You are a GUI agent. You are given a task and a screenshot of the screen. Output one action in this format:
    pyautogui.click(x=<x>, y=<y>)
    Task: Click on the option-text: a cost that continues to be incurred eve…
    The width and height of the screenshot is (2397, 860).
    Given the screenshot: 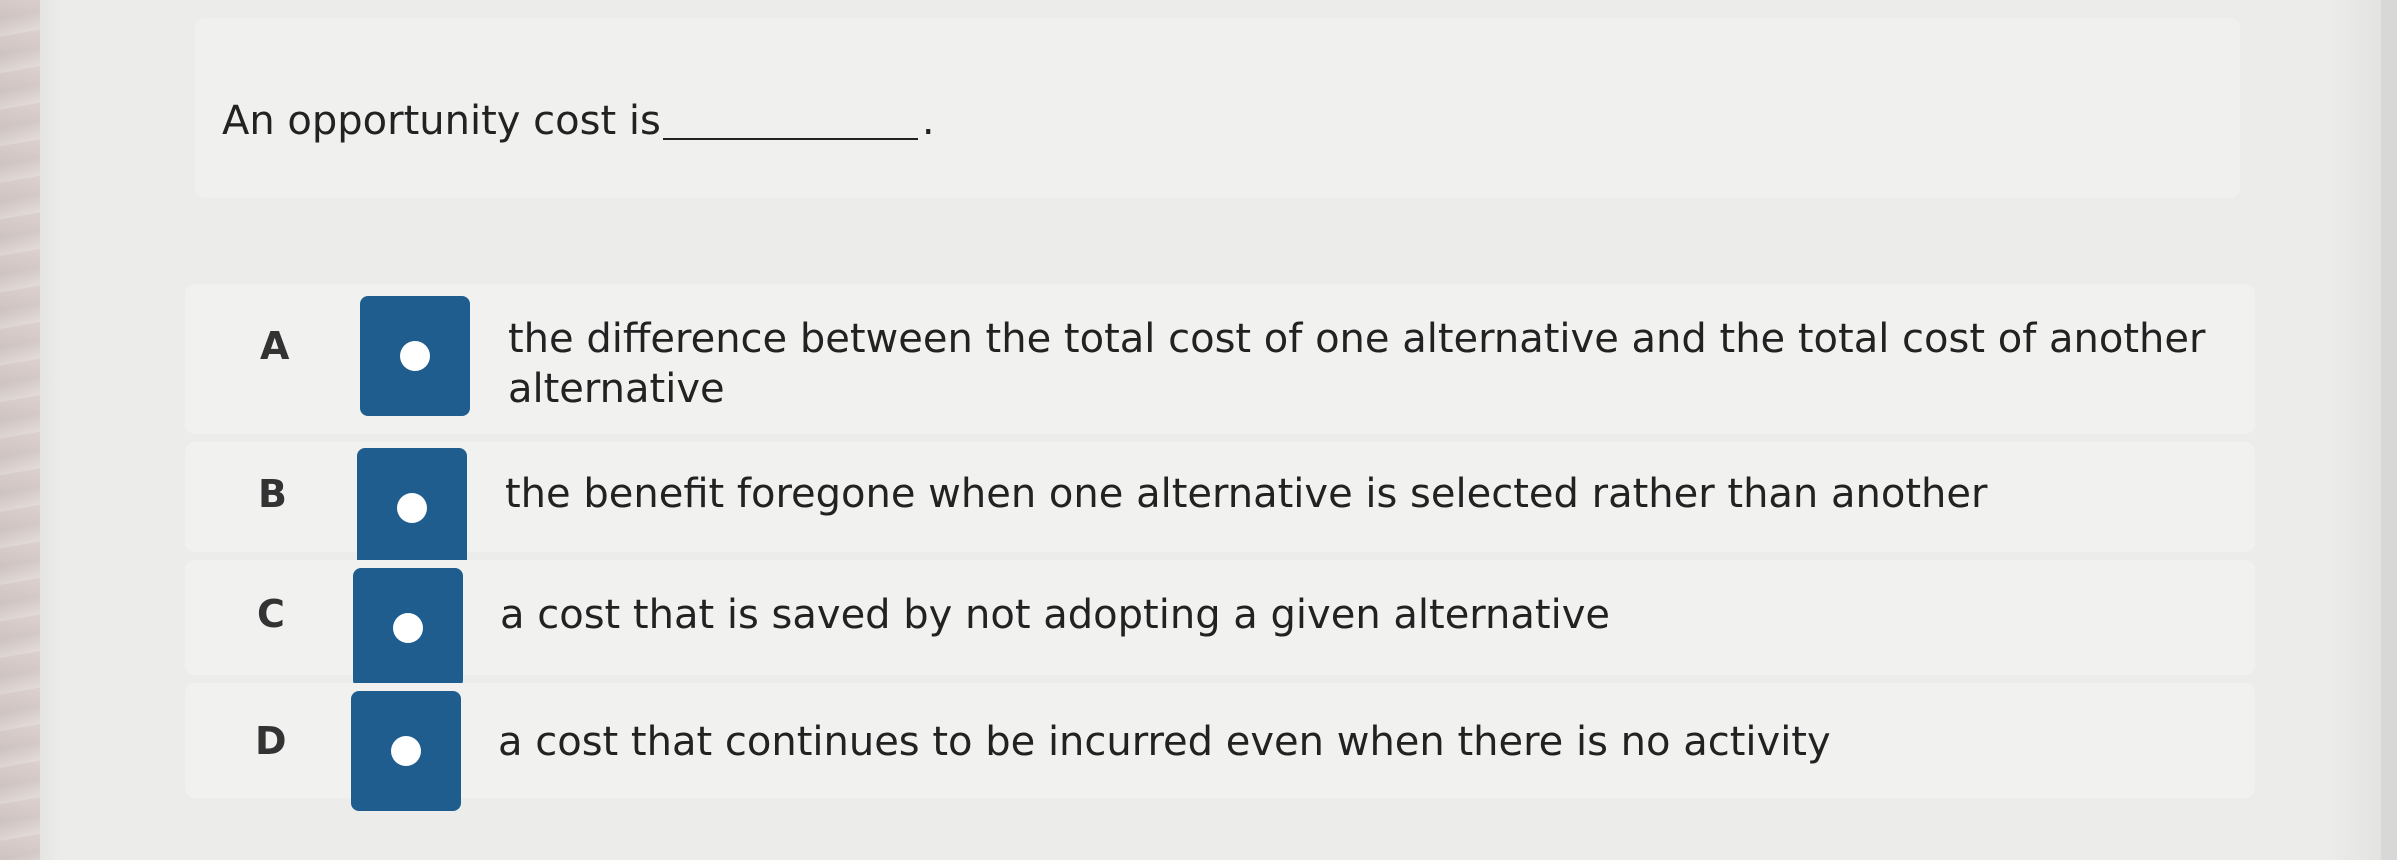 What is the action you would take?
    pyautogui.click(x=1348, y=742)
    